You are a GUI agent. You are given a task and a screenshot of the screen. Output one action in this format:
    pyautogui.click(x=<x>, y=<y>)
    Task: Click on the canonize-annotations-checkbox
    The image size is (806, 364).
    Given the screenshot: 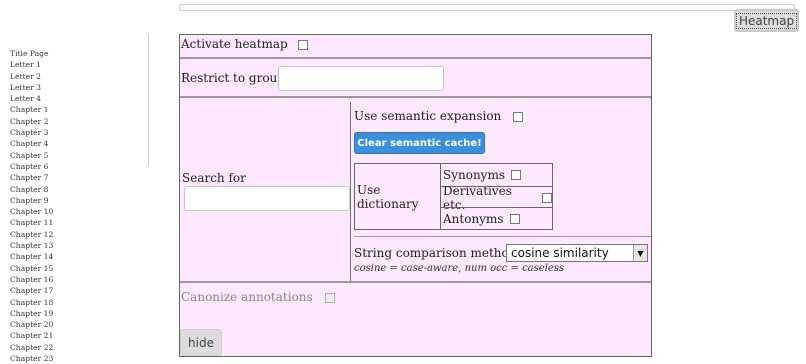 What is the action you would take?
    pyautogui.click(x=329, y=297)
    